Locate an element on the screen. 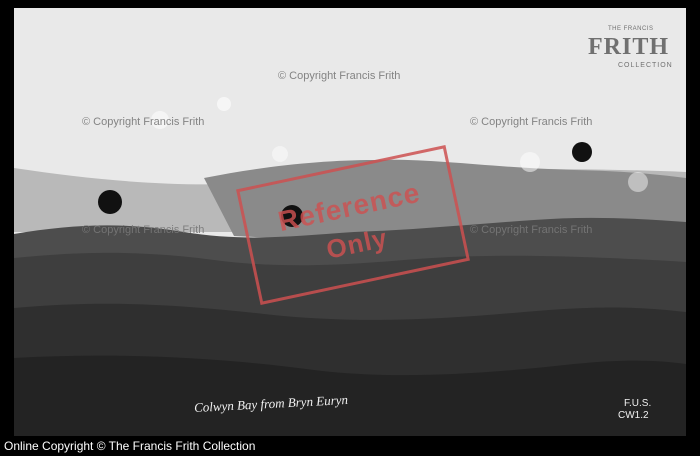  photo-code-line-2: CW1.2 is located at coordinates (633, 415).